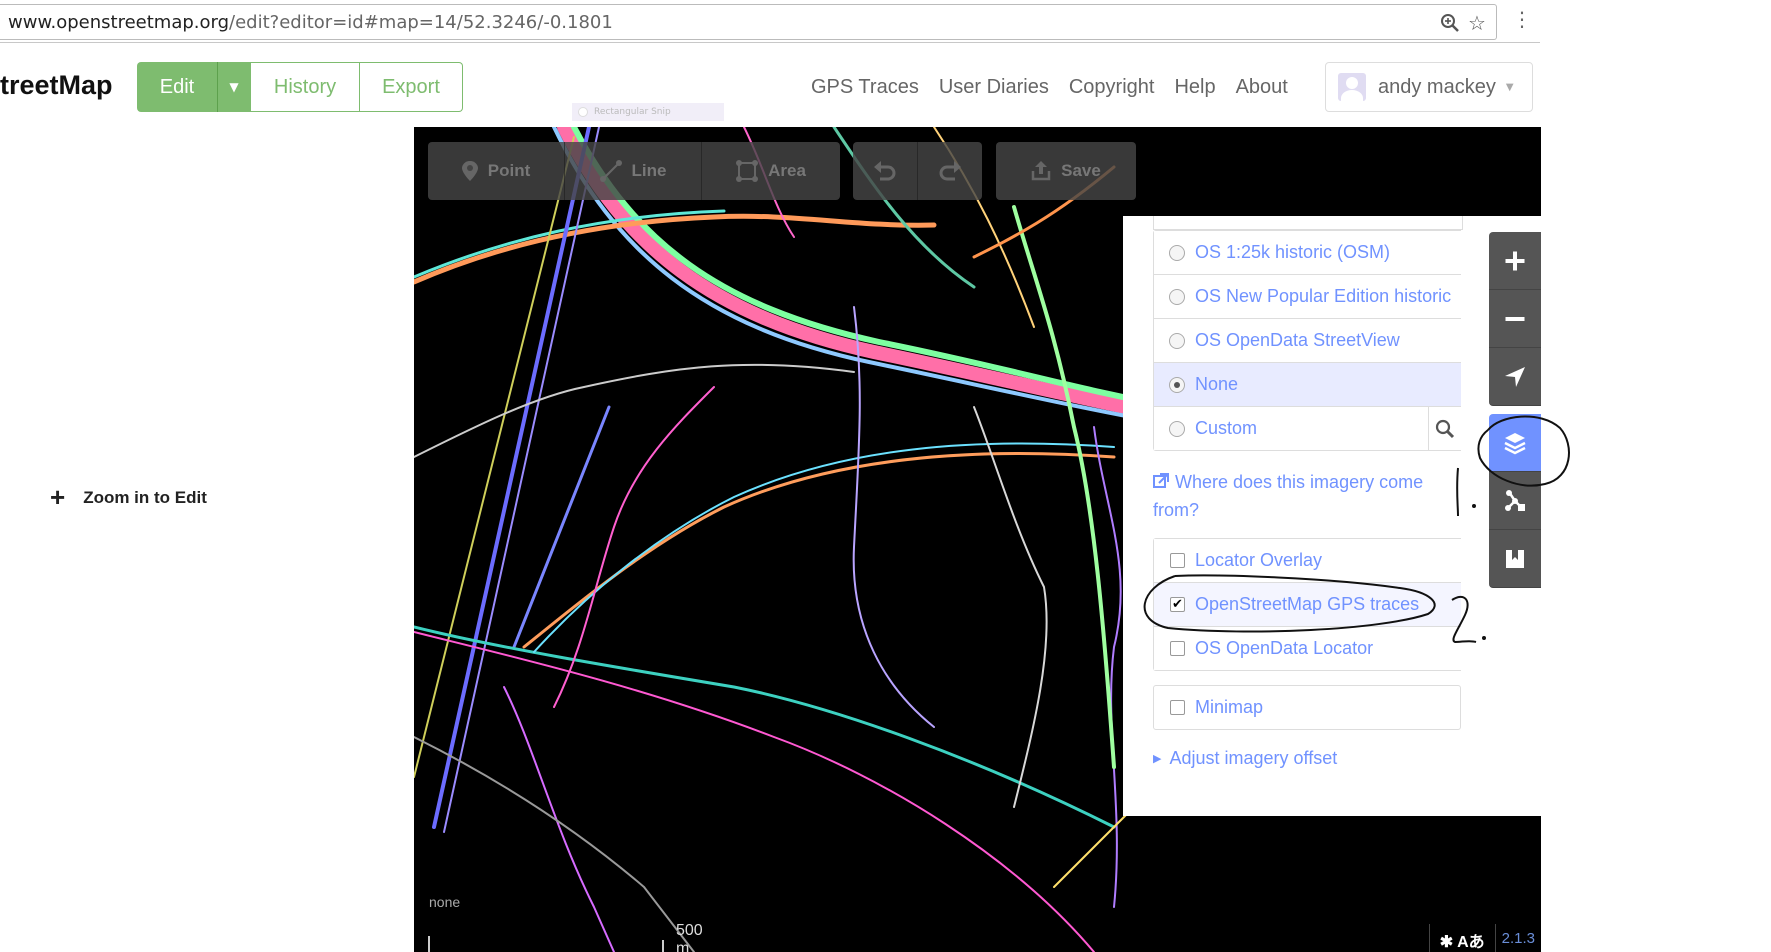 The height and width of the screenshot is (952, 1771). I want to click on star-icon: ☆, so click(1477, 23).